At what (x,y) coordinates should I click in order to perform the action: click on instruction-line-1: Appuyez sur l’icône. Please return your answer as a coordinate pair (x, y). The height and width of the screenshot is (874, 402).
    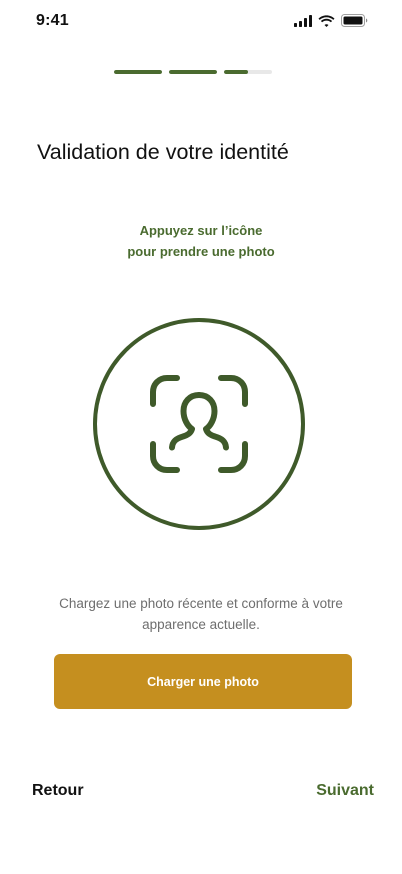
    Looking at the image, I should click on (201, 230).